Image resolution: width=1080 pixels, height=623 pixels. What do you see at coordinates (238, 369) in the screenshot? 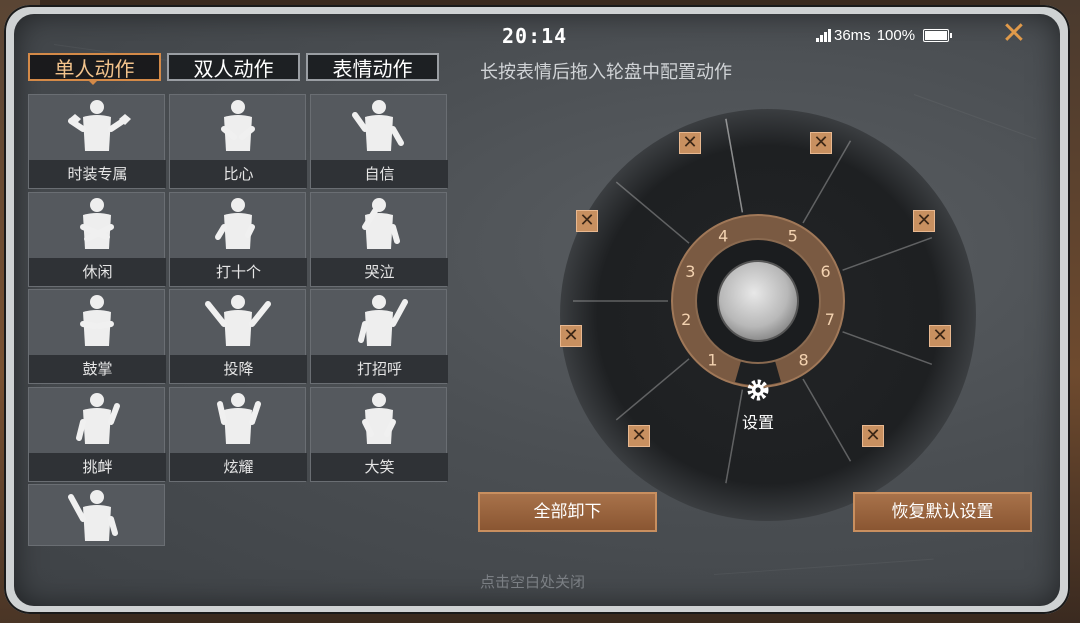
I see `emote-label: 投降` at bounding box center [238, 369].